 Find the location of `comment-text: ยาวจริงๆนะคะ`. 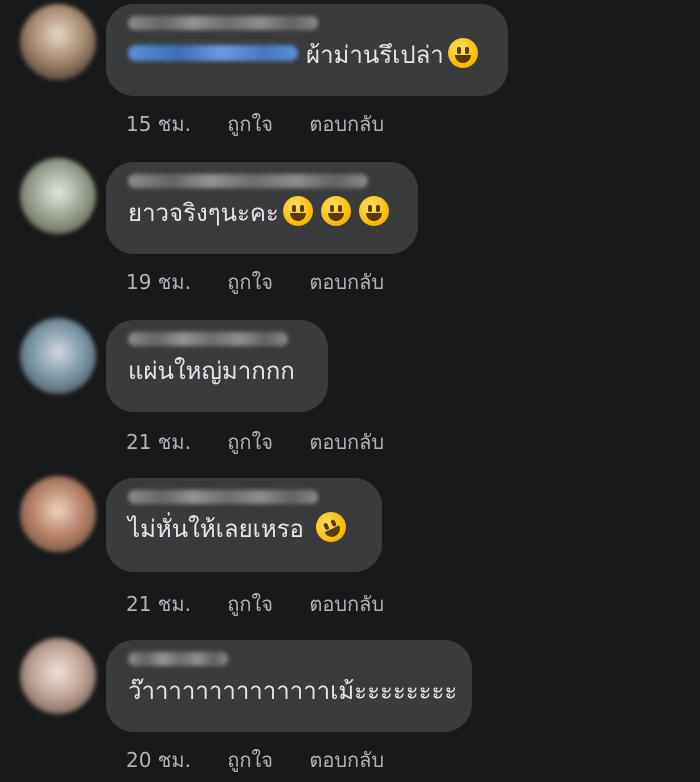

comment-text: ยาวจริงๆนะคะ is located at coordinates (203, 213).